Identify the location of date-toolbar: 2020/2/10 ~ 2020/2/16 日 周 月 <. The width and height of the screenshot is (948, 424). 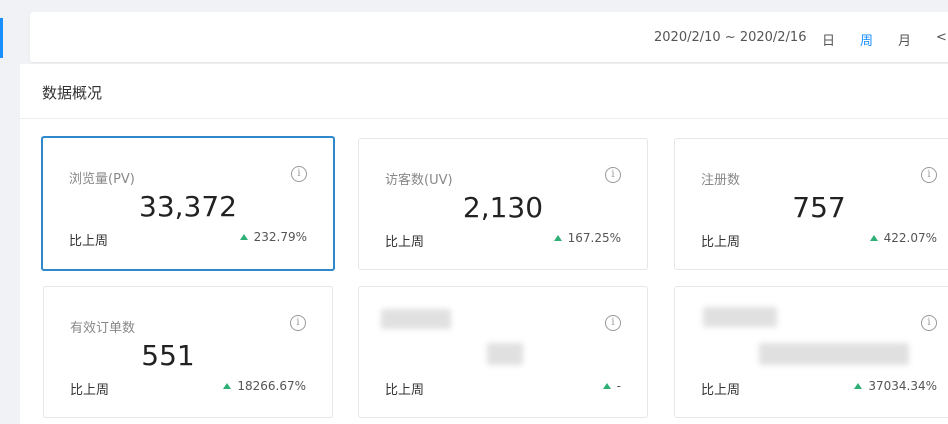
(489, 37).